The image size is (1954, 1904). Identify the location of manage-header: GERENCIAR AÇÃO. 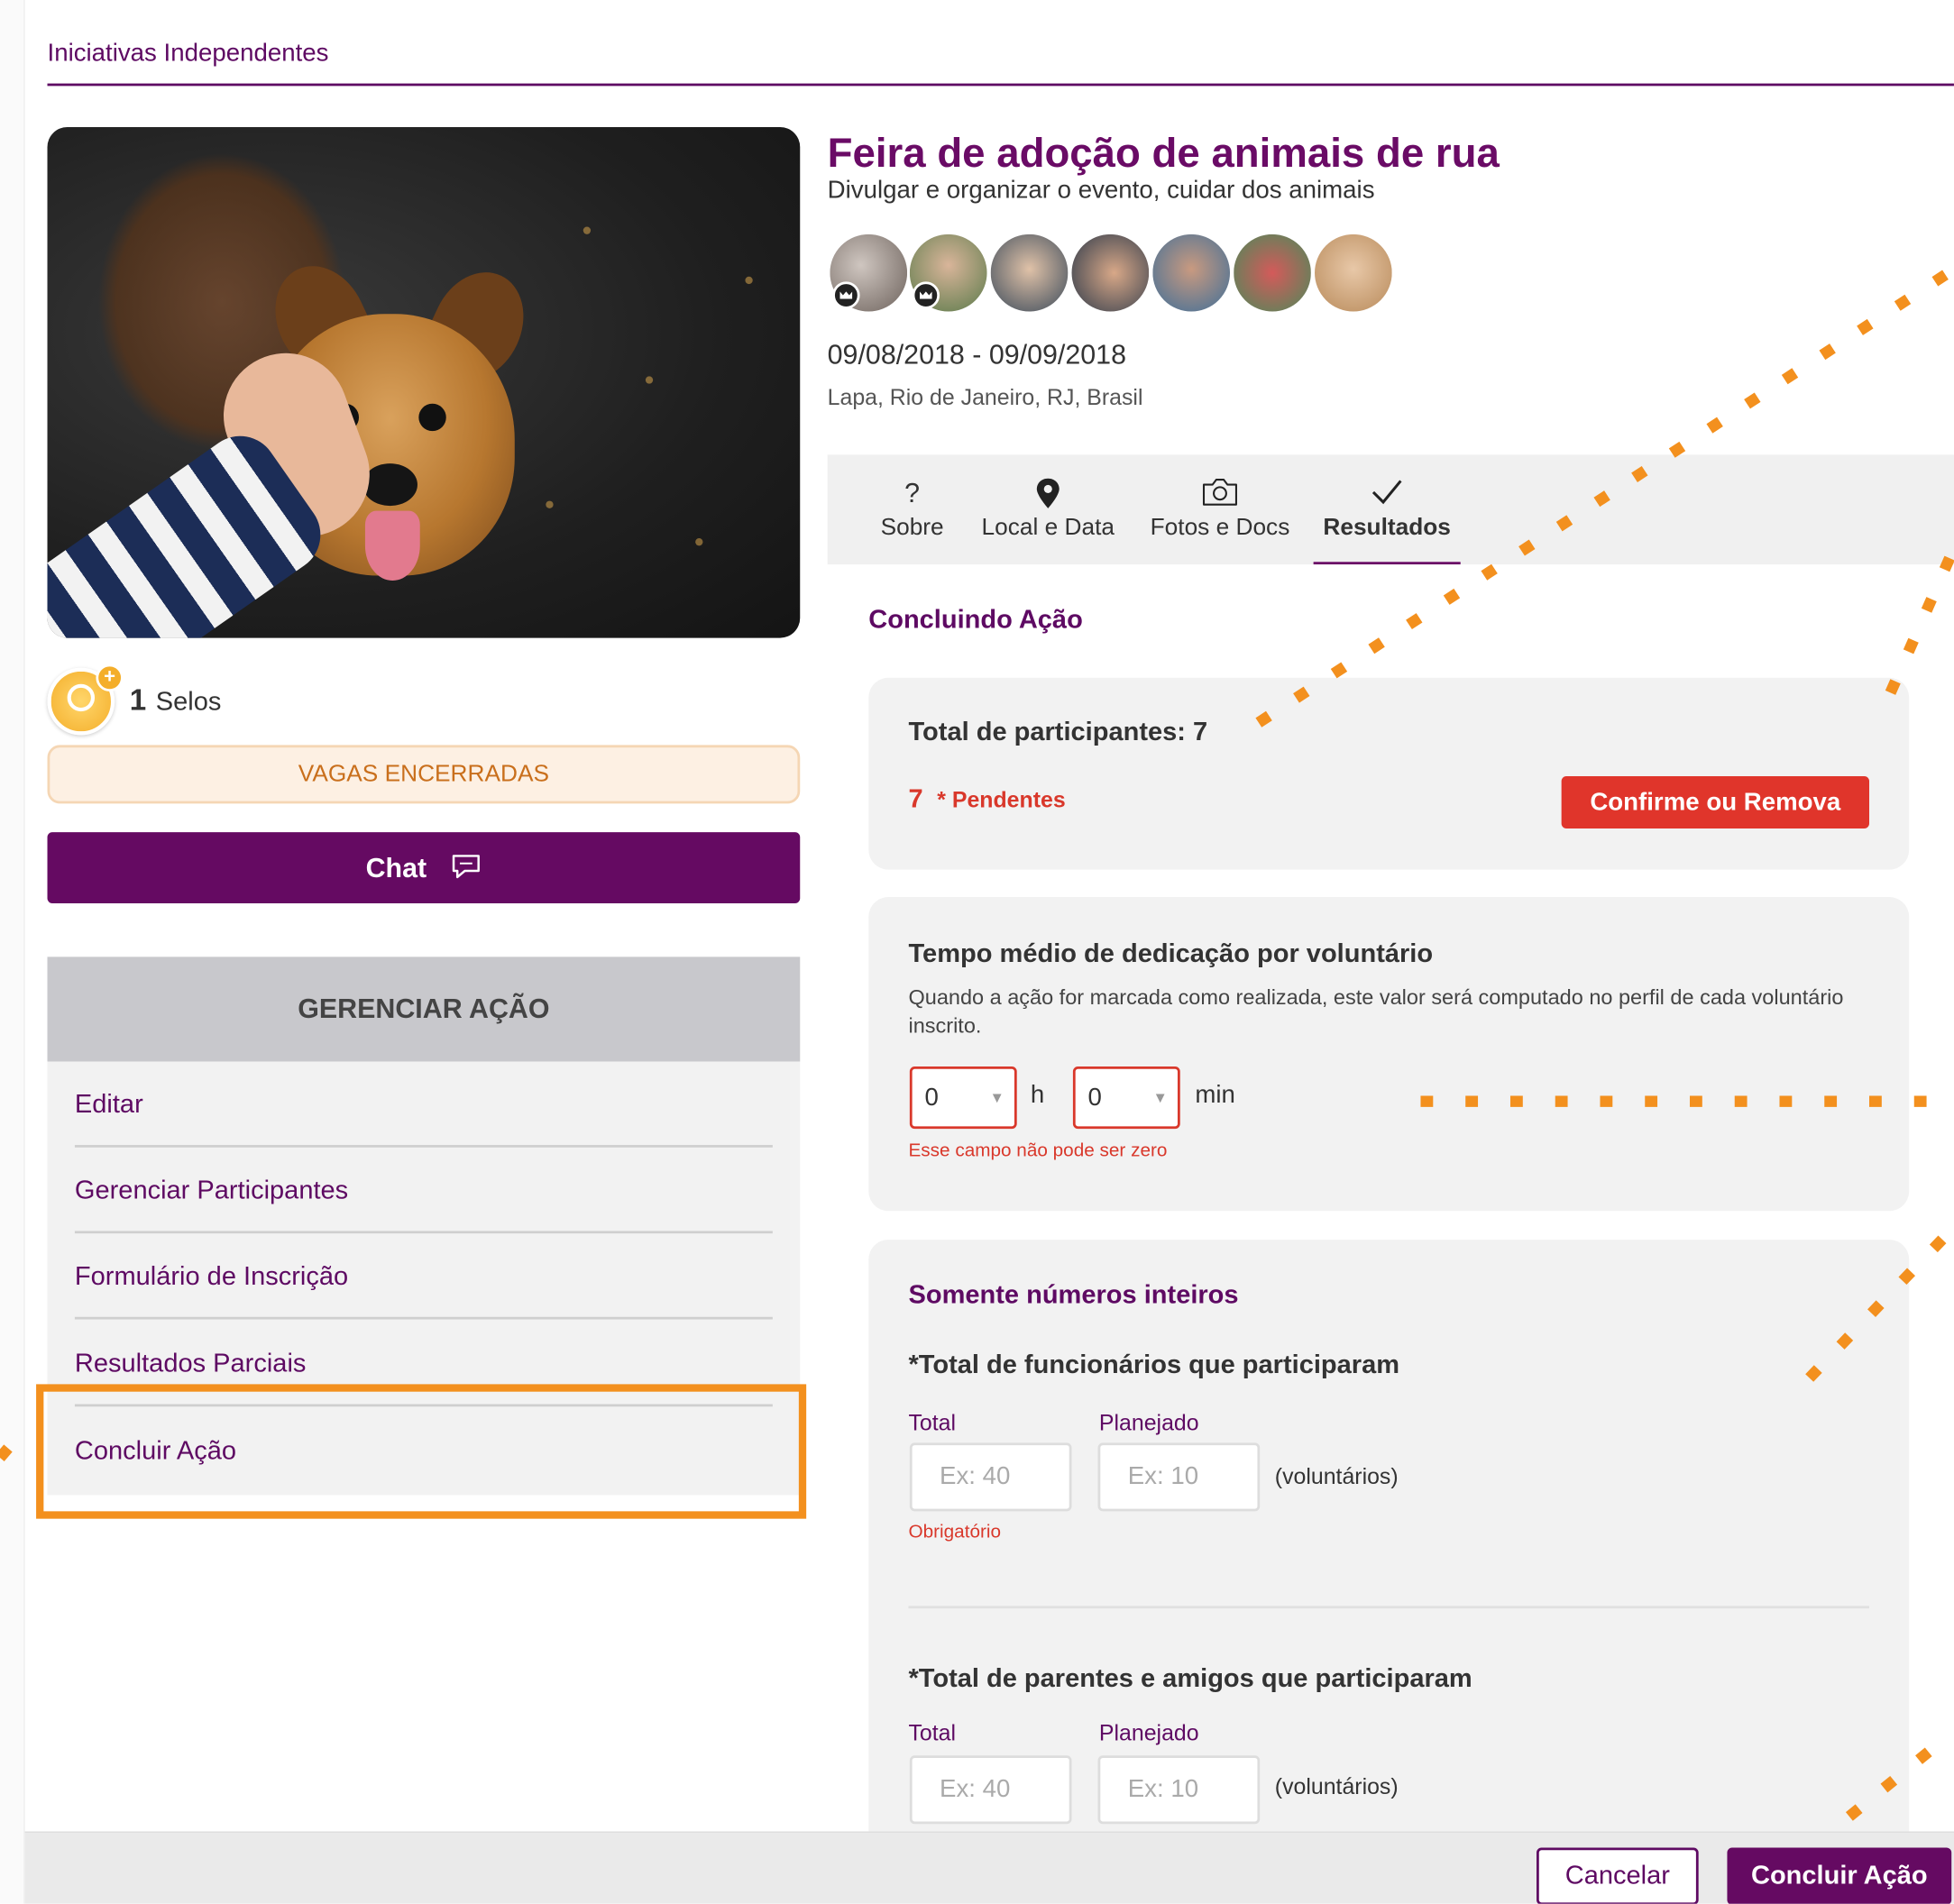
(424, 1009).